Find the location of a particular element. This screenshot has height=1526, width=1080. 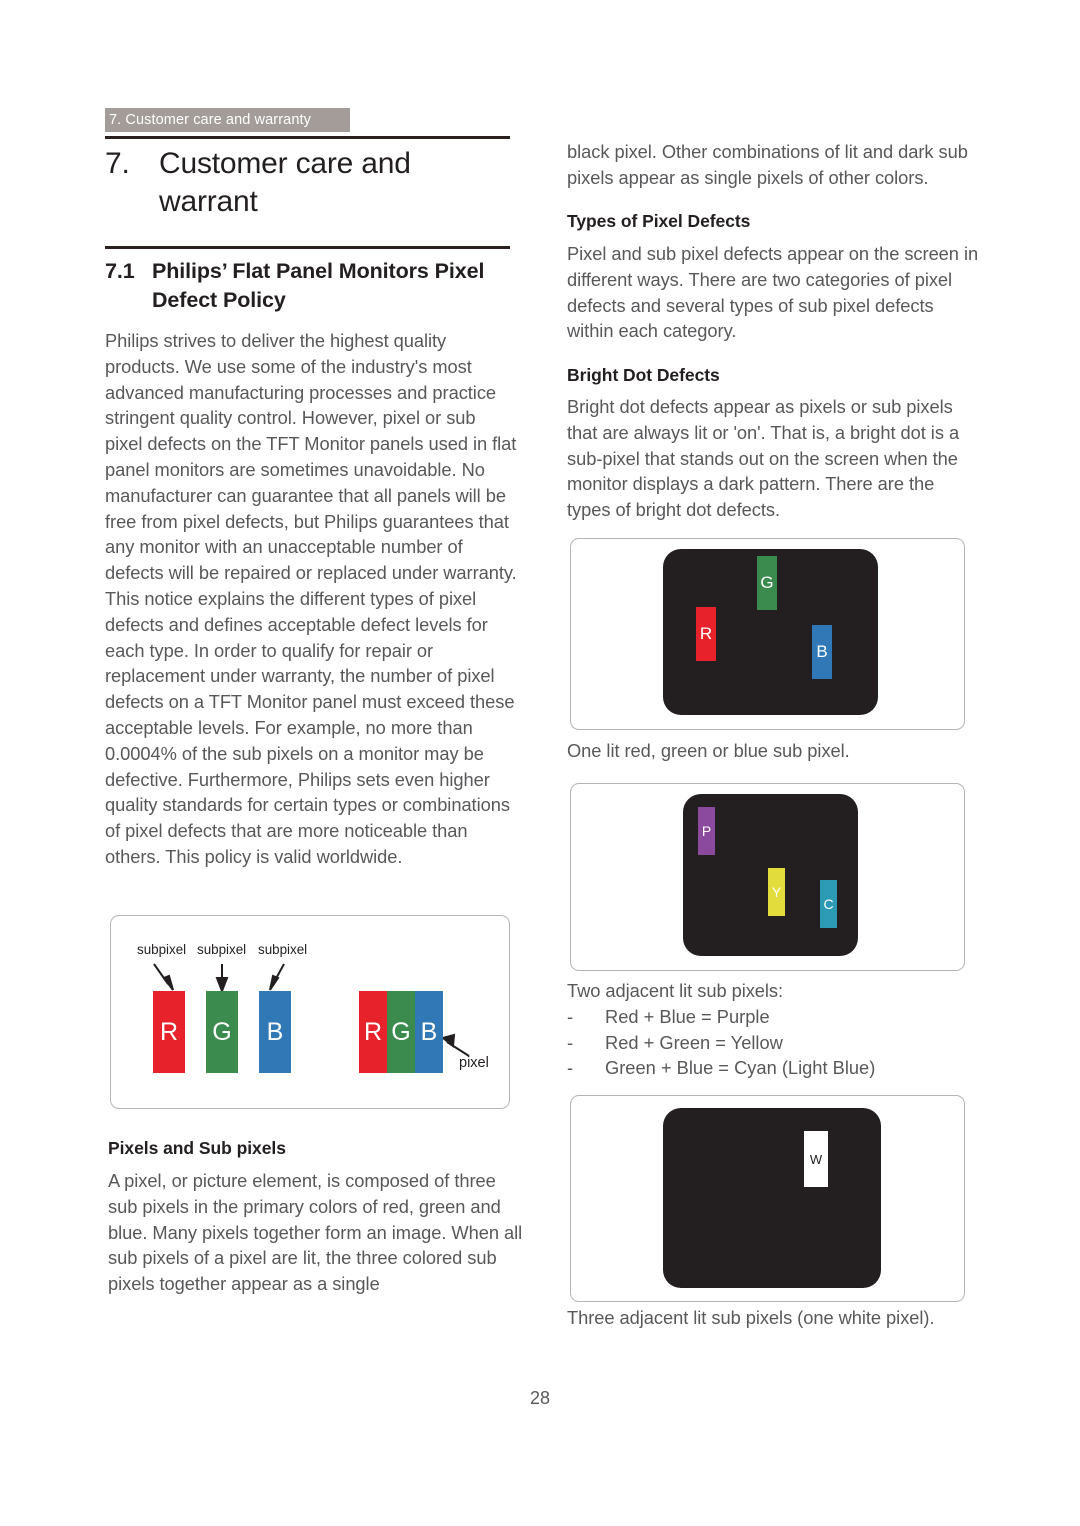

section-number: 7.1 is located at coordinates (120, 271).